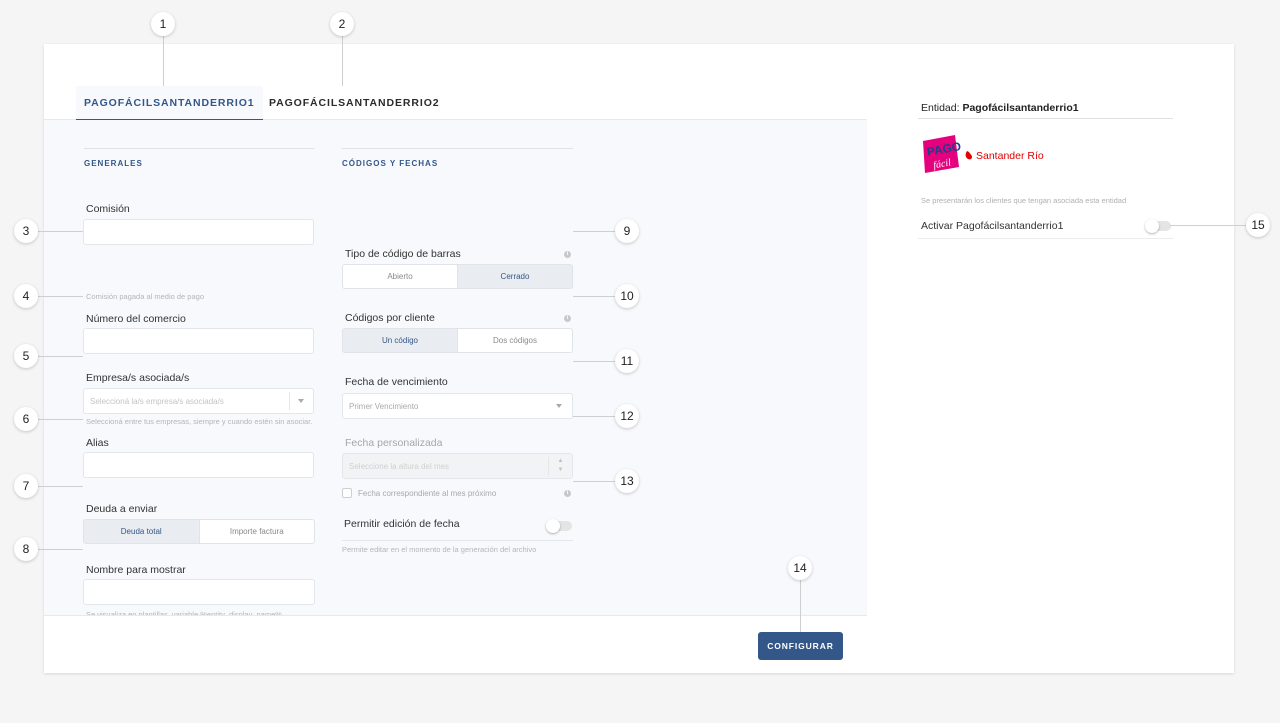 This screenshot has width=1280, height=723. I want to click on nombre-mostrar-label: Nombre para mostrar, so click(136, 570).